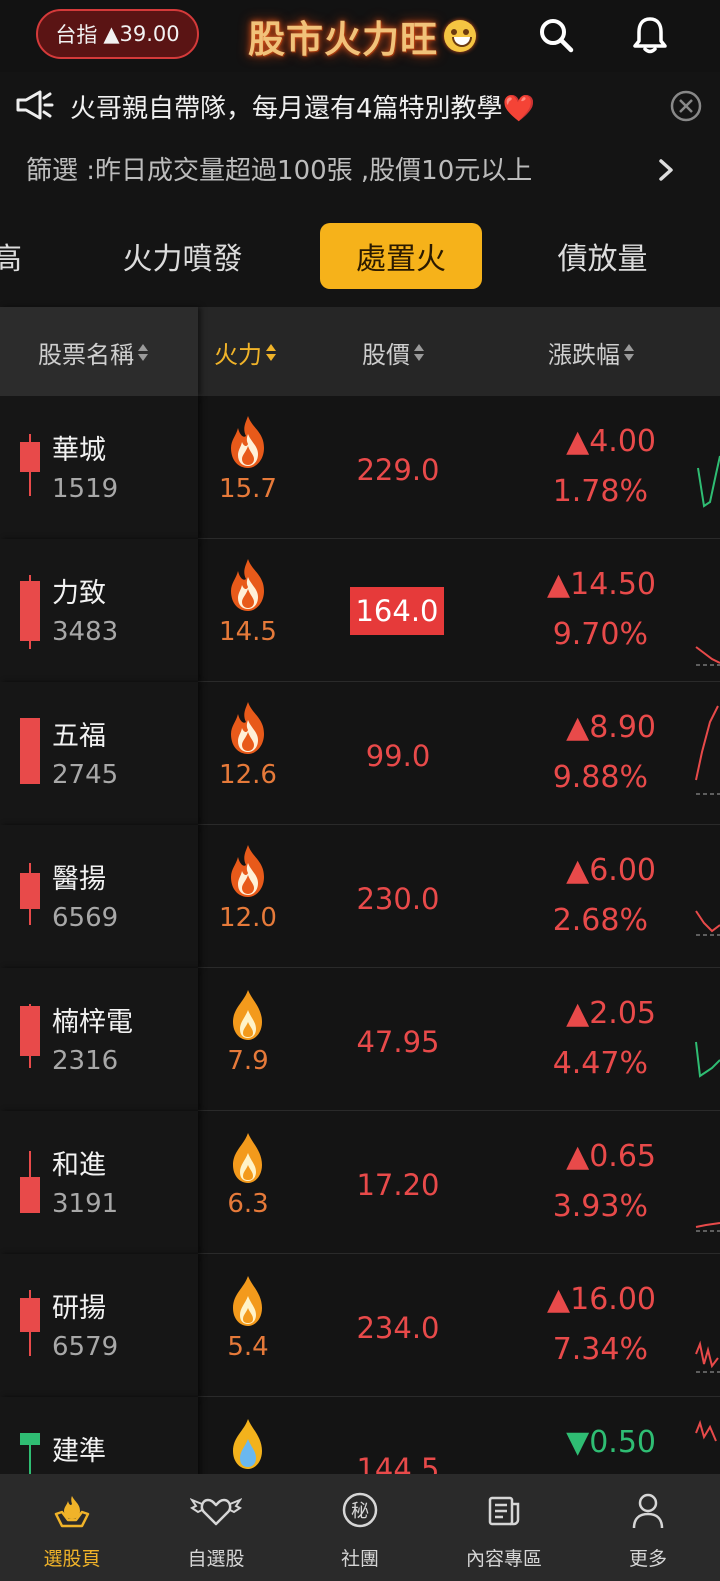 This screenshot has height=1581, width=720. I want to click on price-value: 99.0, so click(398, 756).